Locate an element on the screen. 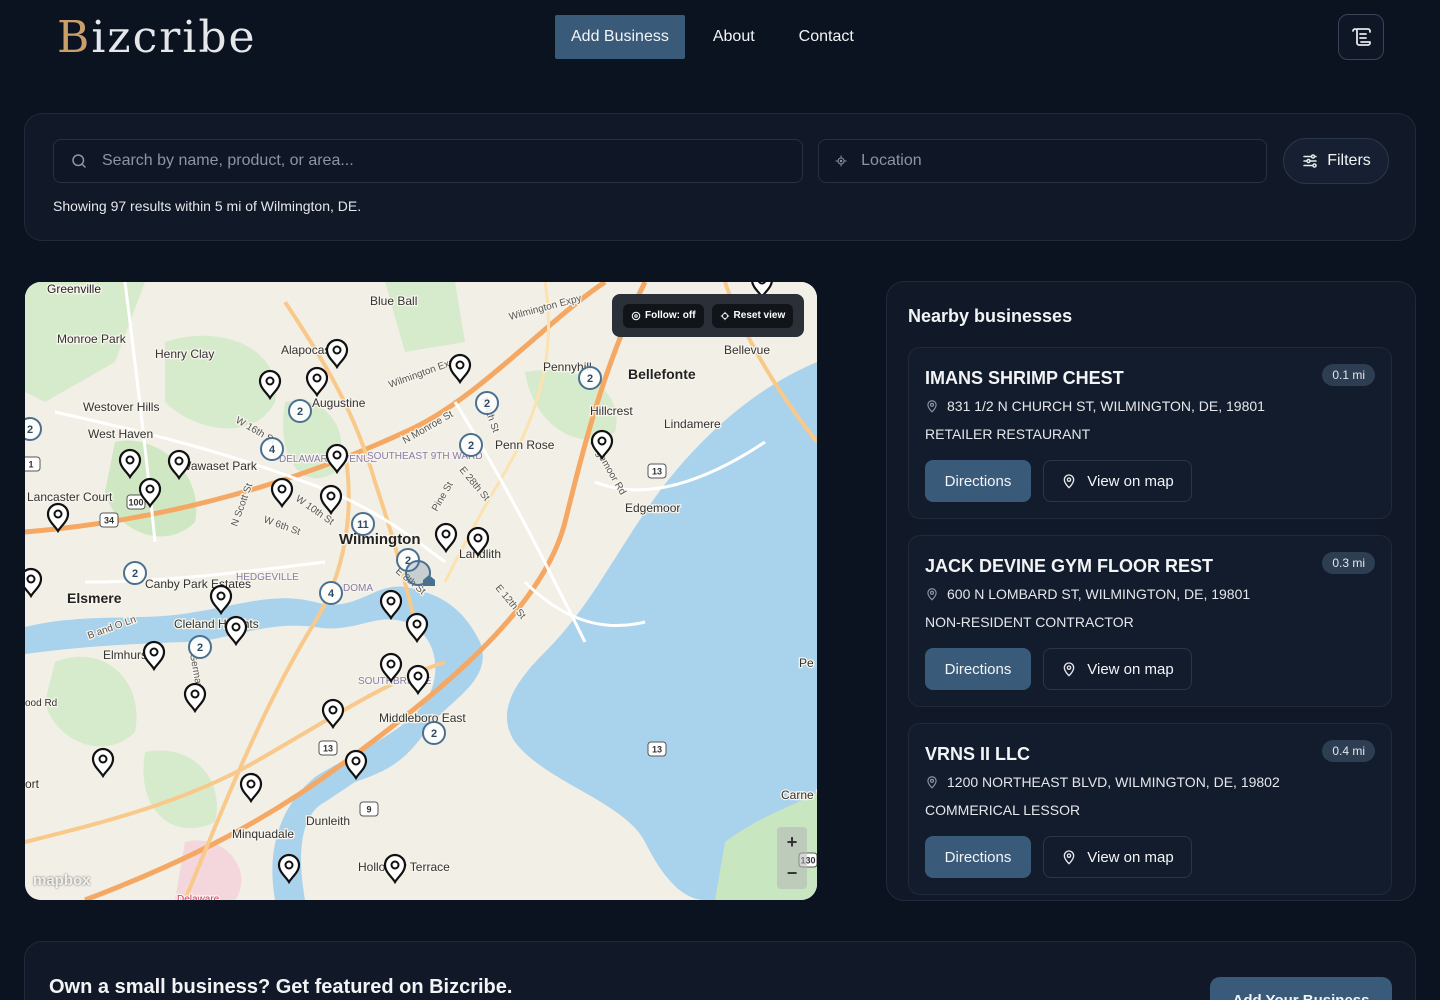  filters-button: Filters is located at coordinates (1336, 161).